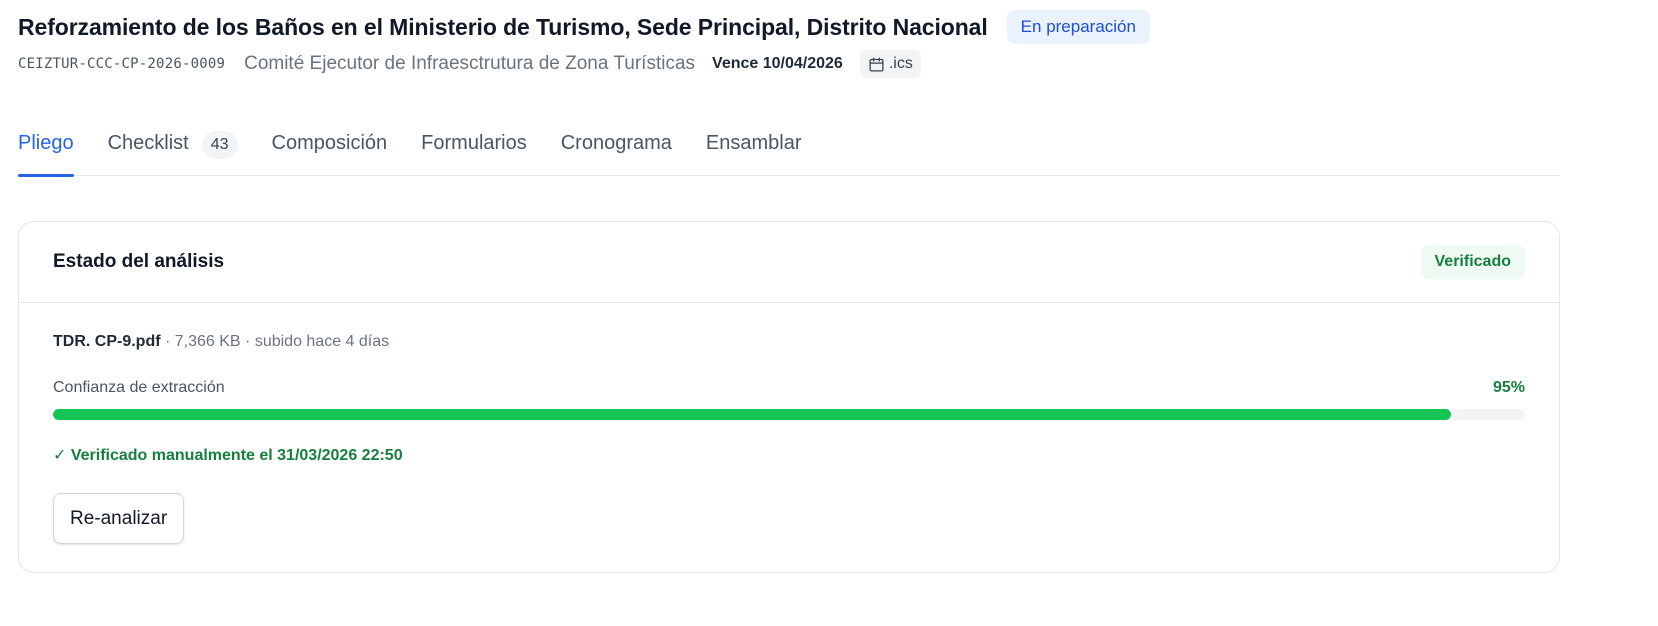 Image resolution: width=1658 pixels, height=626 pixels. What do you see at coordinates (616, 143) in the screenshot?
I see `tab-label: Cronograma` at bounding box center [616, 143].